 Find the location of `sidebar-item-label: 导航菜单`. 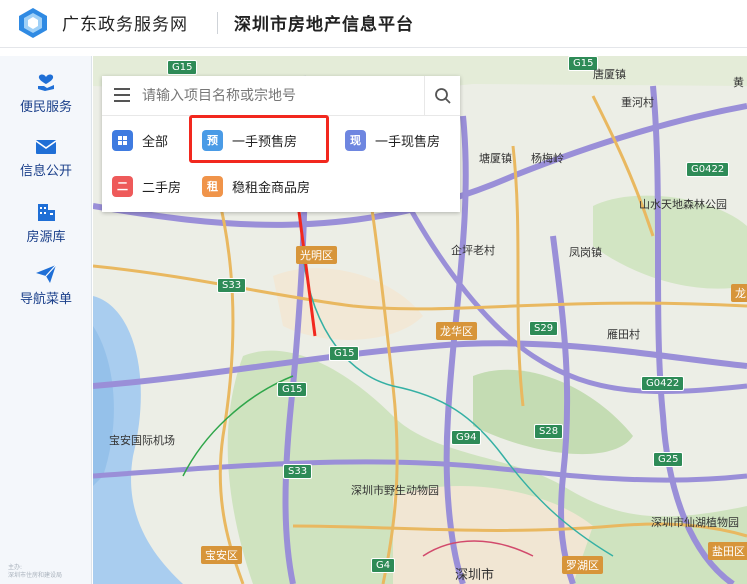

sidebar-item-label: 导航菜单 is located at coordinates (45, 299).